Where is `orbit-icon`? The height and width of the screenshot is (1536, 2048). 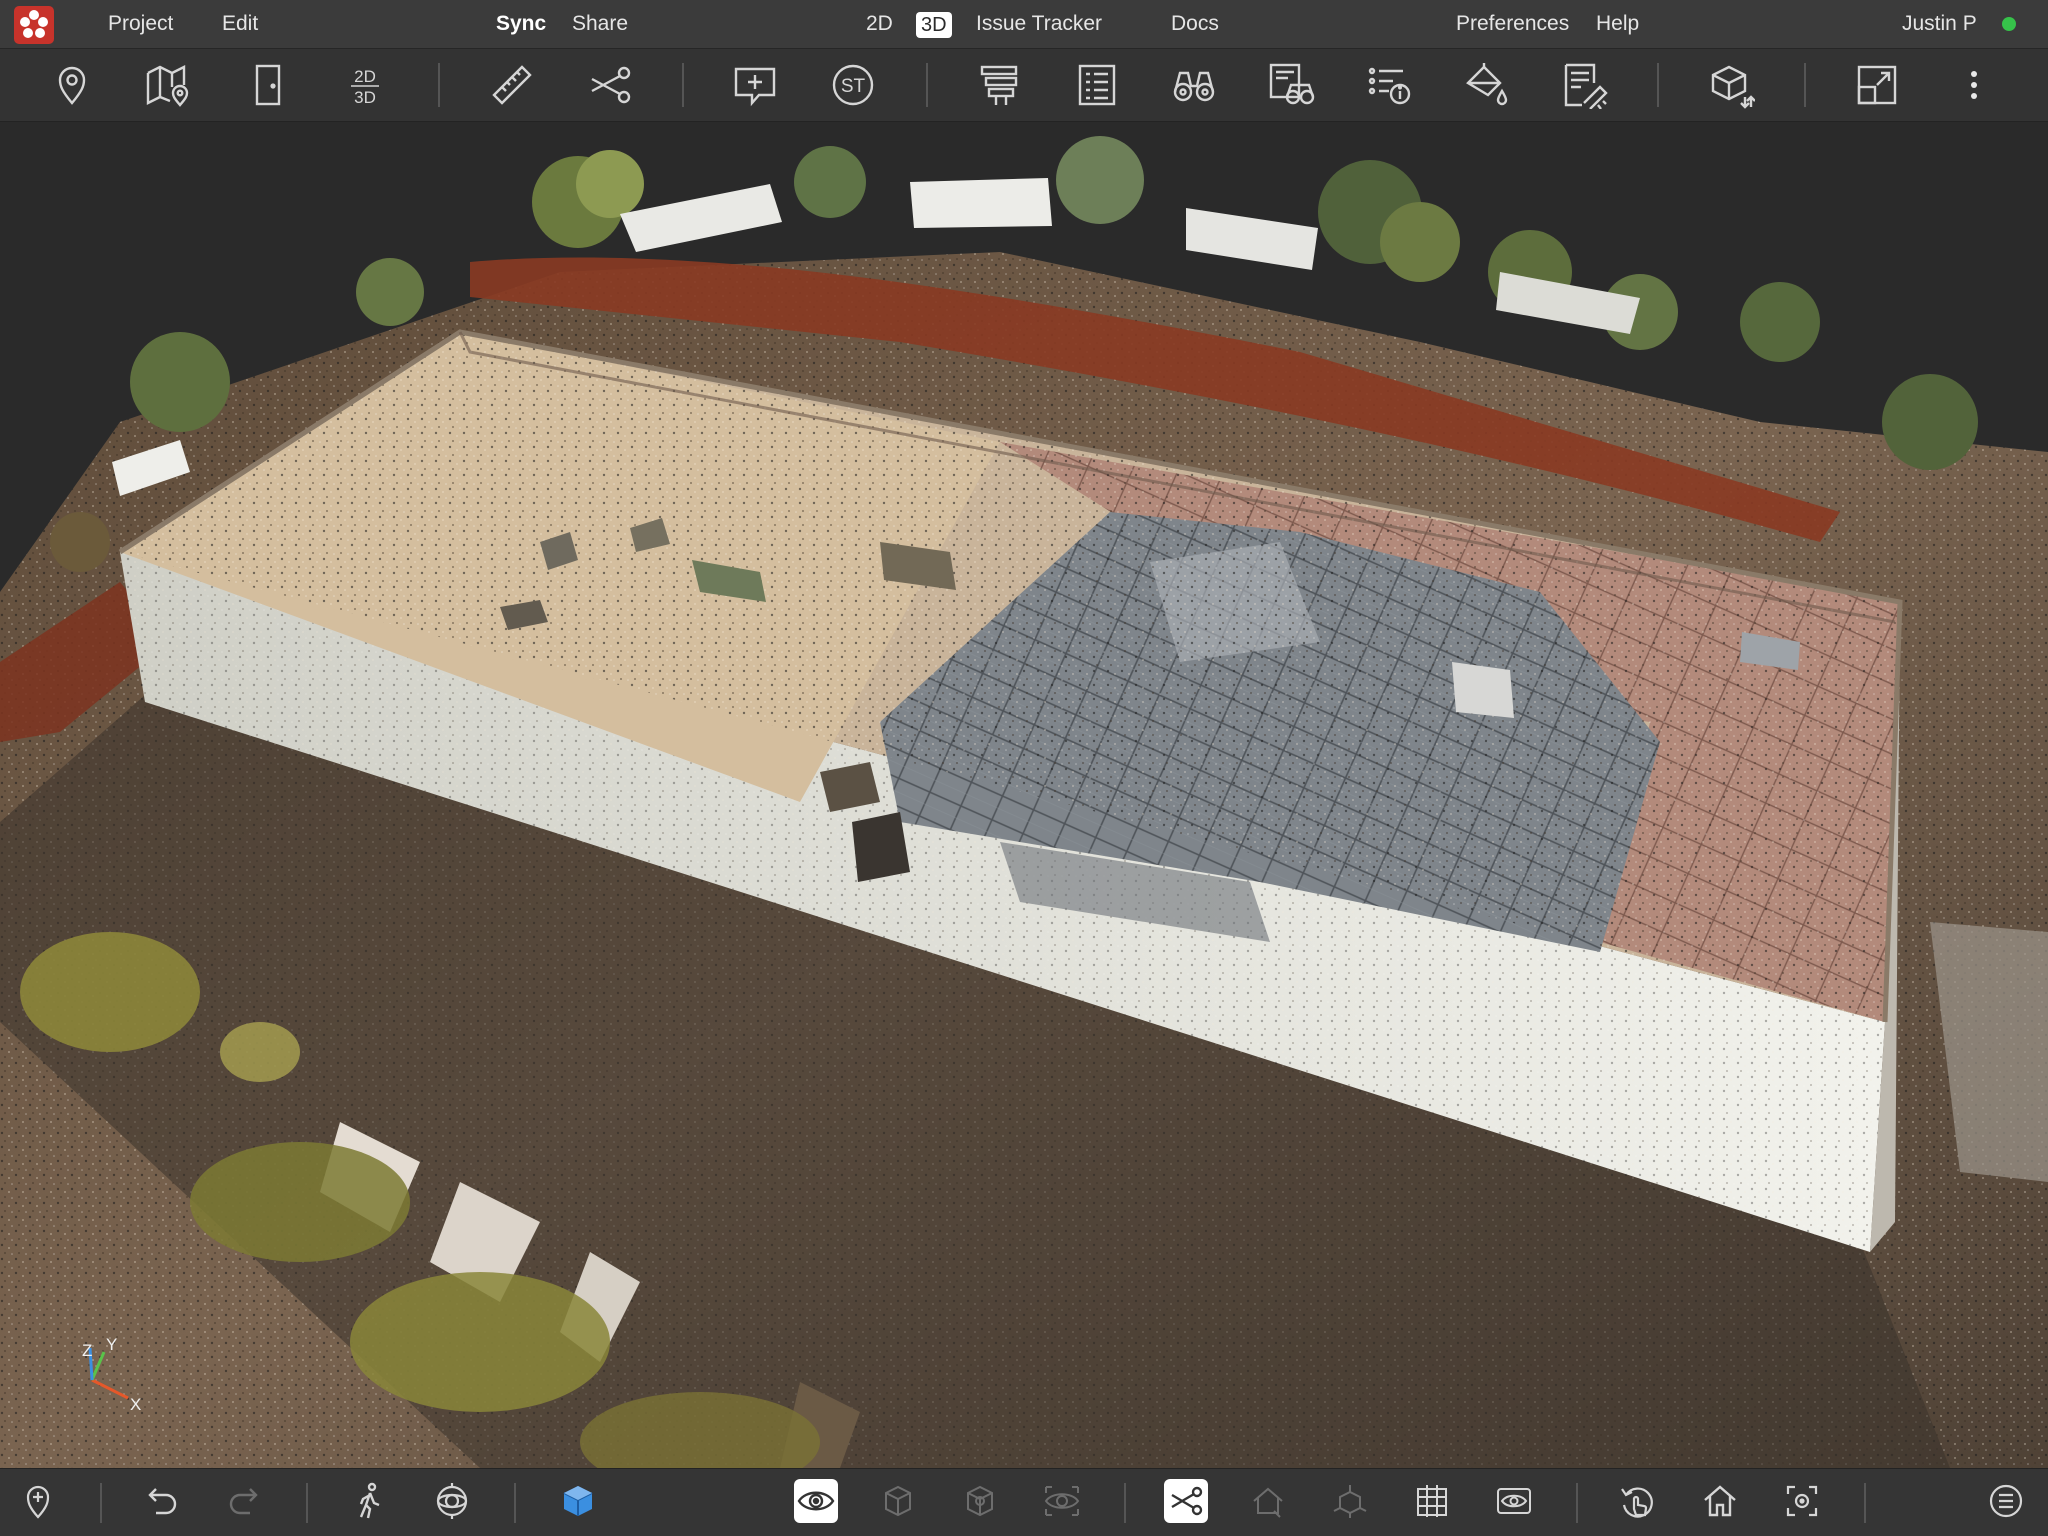
orbit-icon is located at coordinates (452, 1501).